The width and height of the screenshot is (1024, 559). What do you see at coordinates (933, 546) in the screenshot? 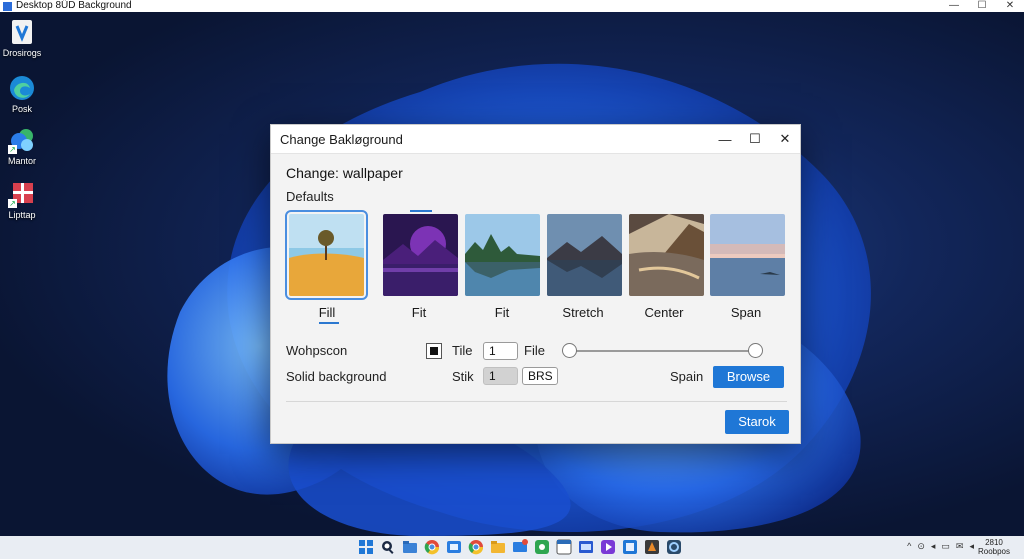
I see `tray-volume-icon: ◂` at bounding box center [933, 546].